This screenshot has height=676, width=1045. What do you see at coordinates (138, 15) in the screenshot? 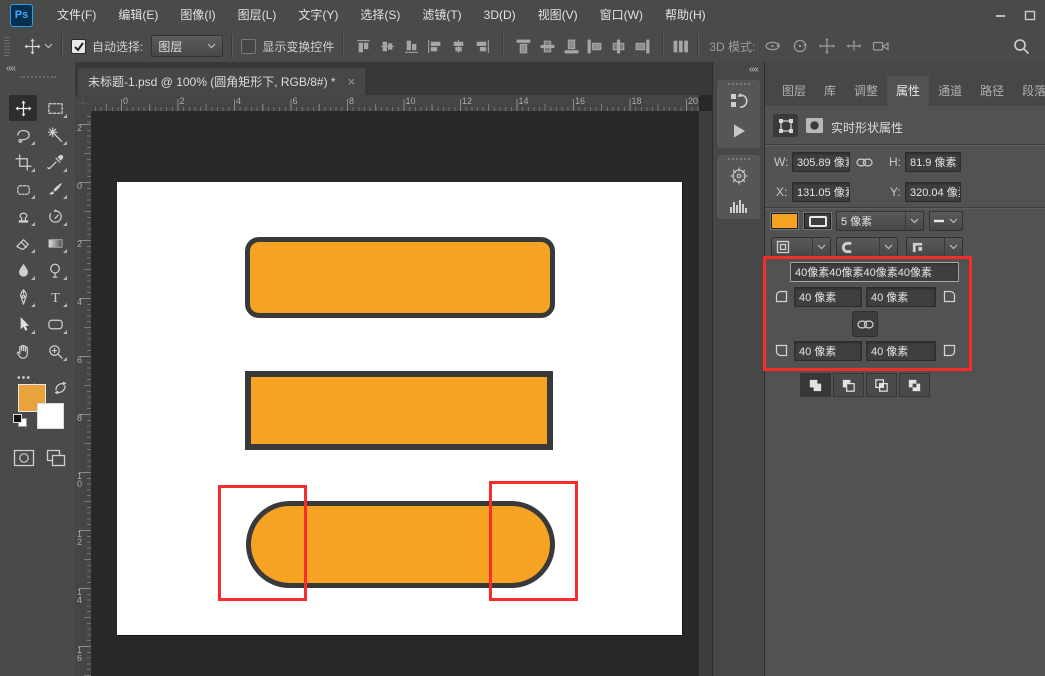
I see `menu-edit: 编辑(E)` at bounding box center [138, 15].